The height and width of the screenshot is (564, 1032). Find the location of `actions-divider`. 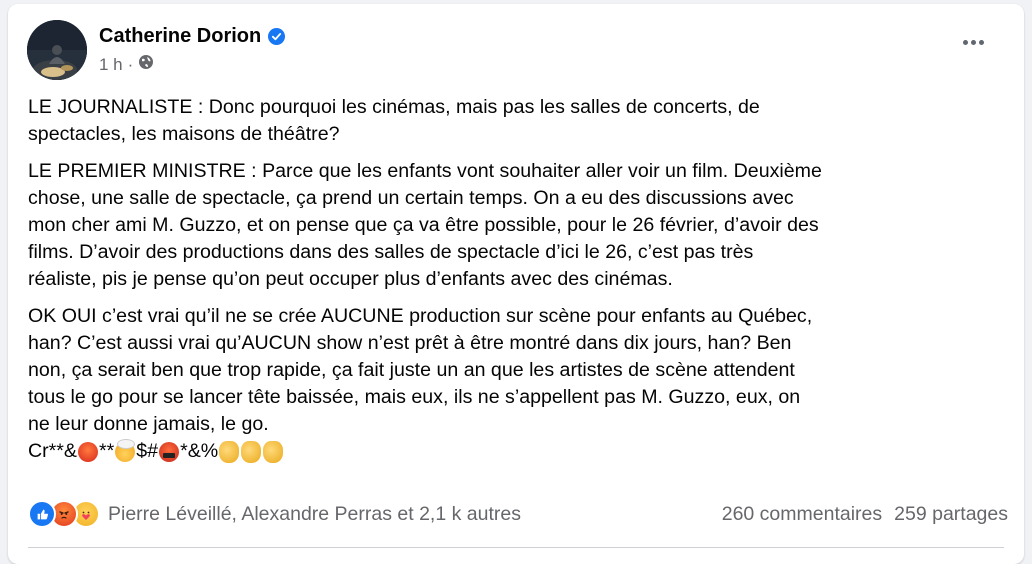

actions-divider is located at coordinates (516, 547).